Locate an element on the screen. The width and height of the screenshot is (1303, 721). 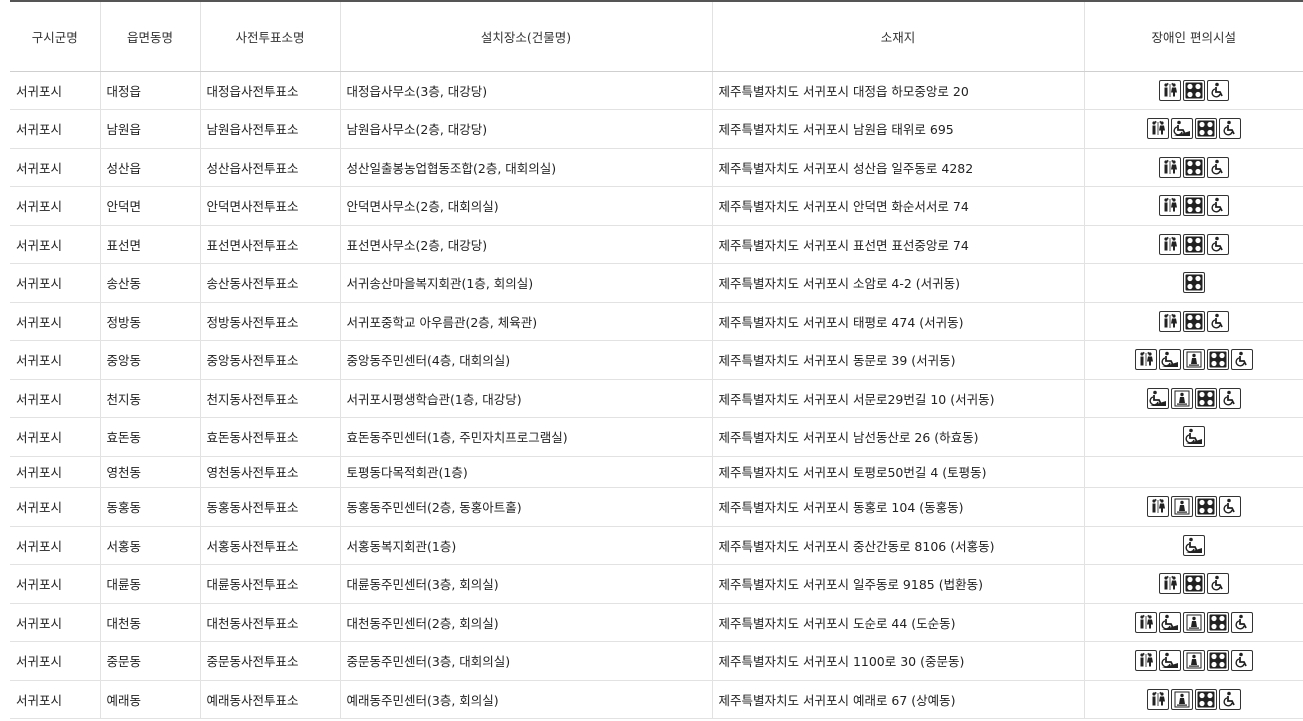
cell-address: 제주특별자치도 서귀포시 소암로 4-2 (서귀동) is located at coordinates (897, 283).